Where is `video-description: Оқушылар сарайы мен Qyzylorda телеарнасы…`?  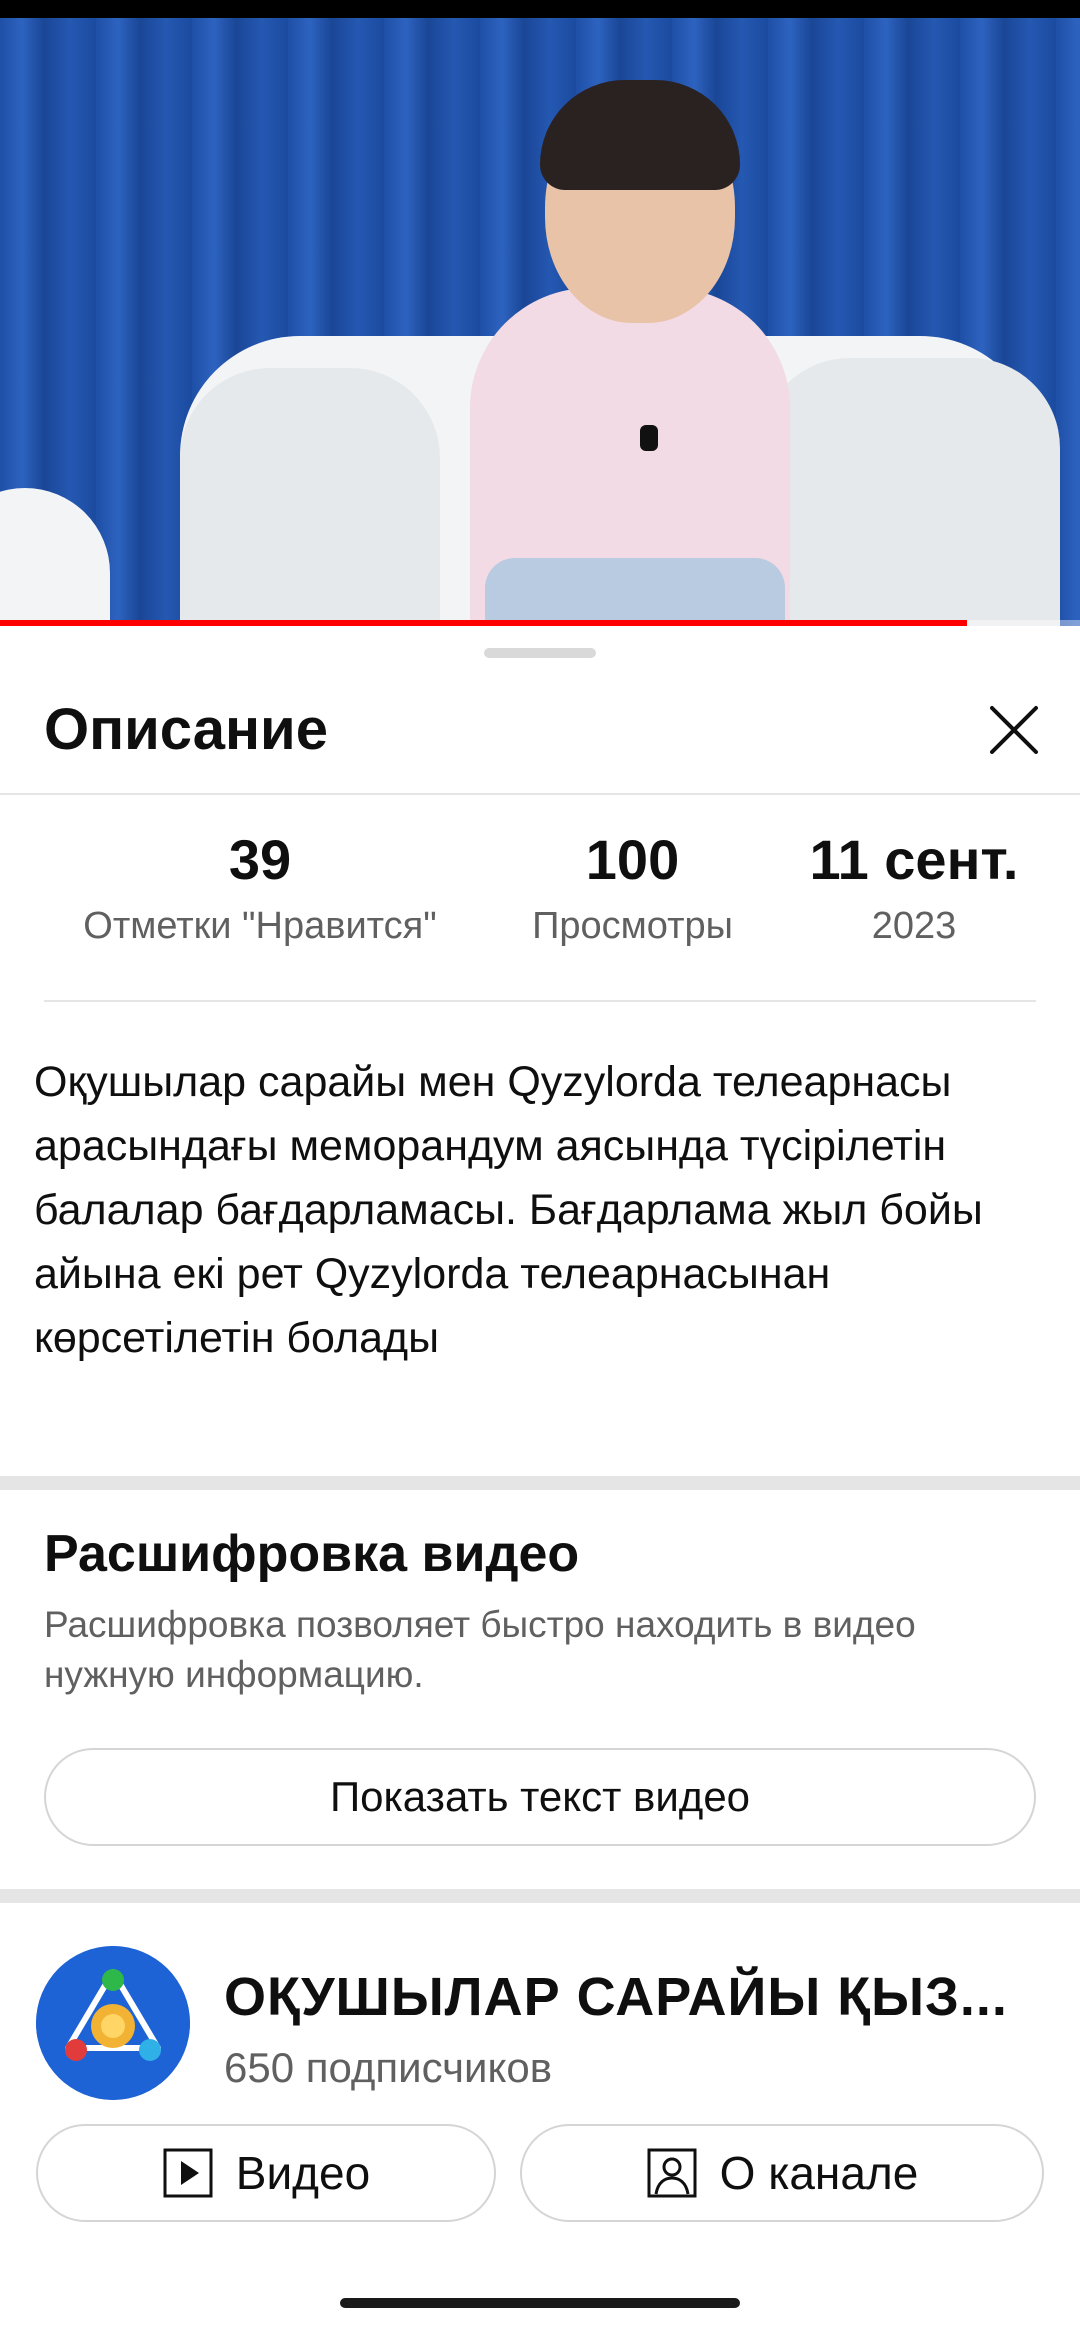
video-description: Оқушылар сарайы мен Qyzylorda телеарнасы… is located at coordinates (508, 1210).